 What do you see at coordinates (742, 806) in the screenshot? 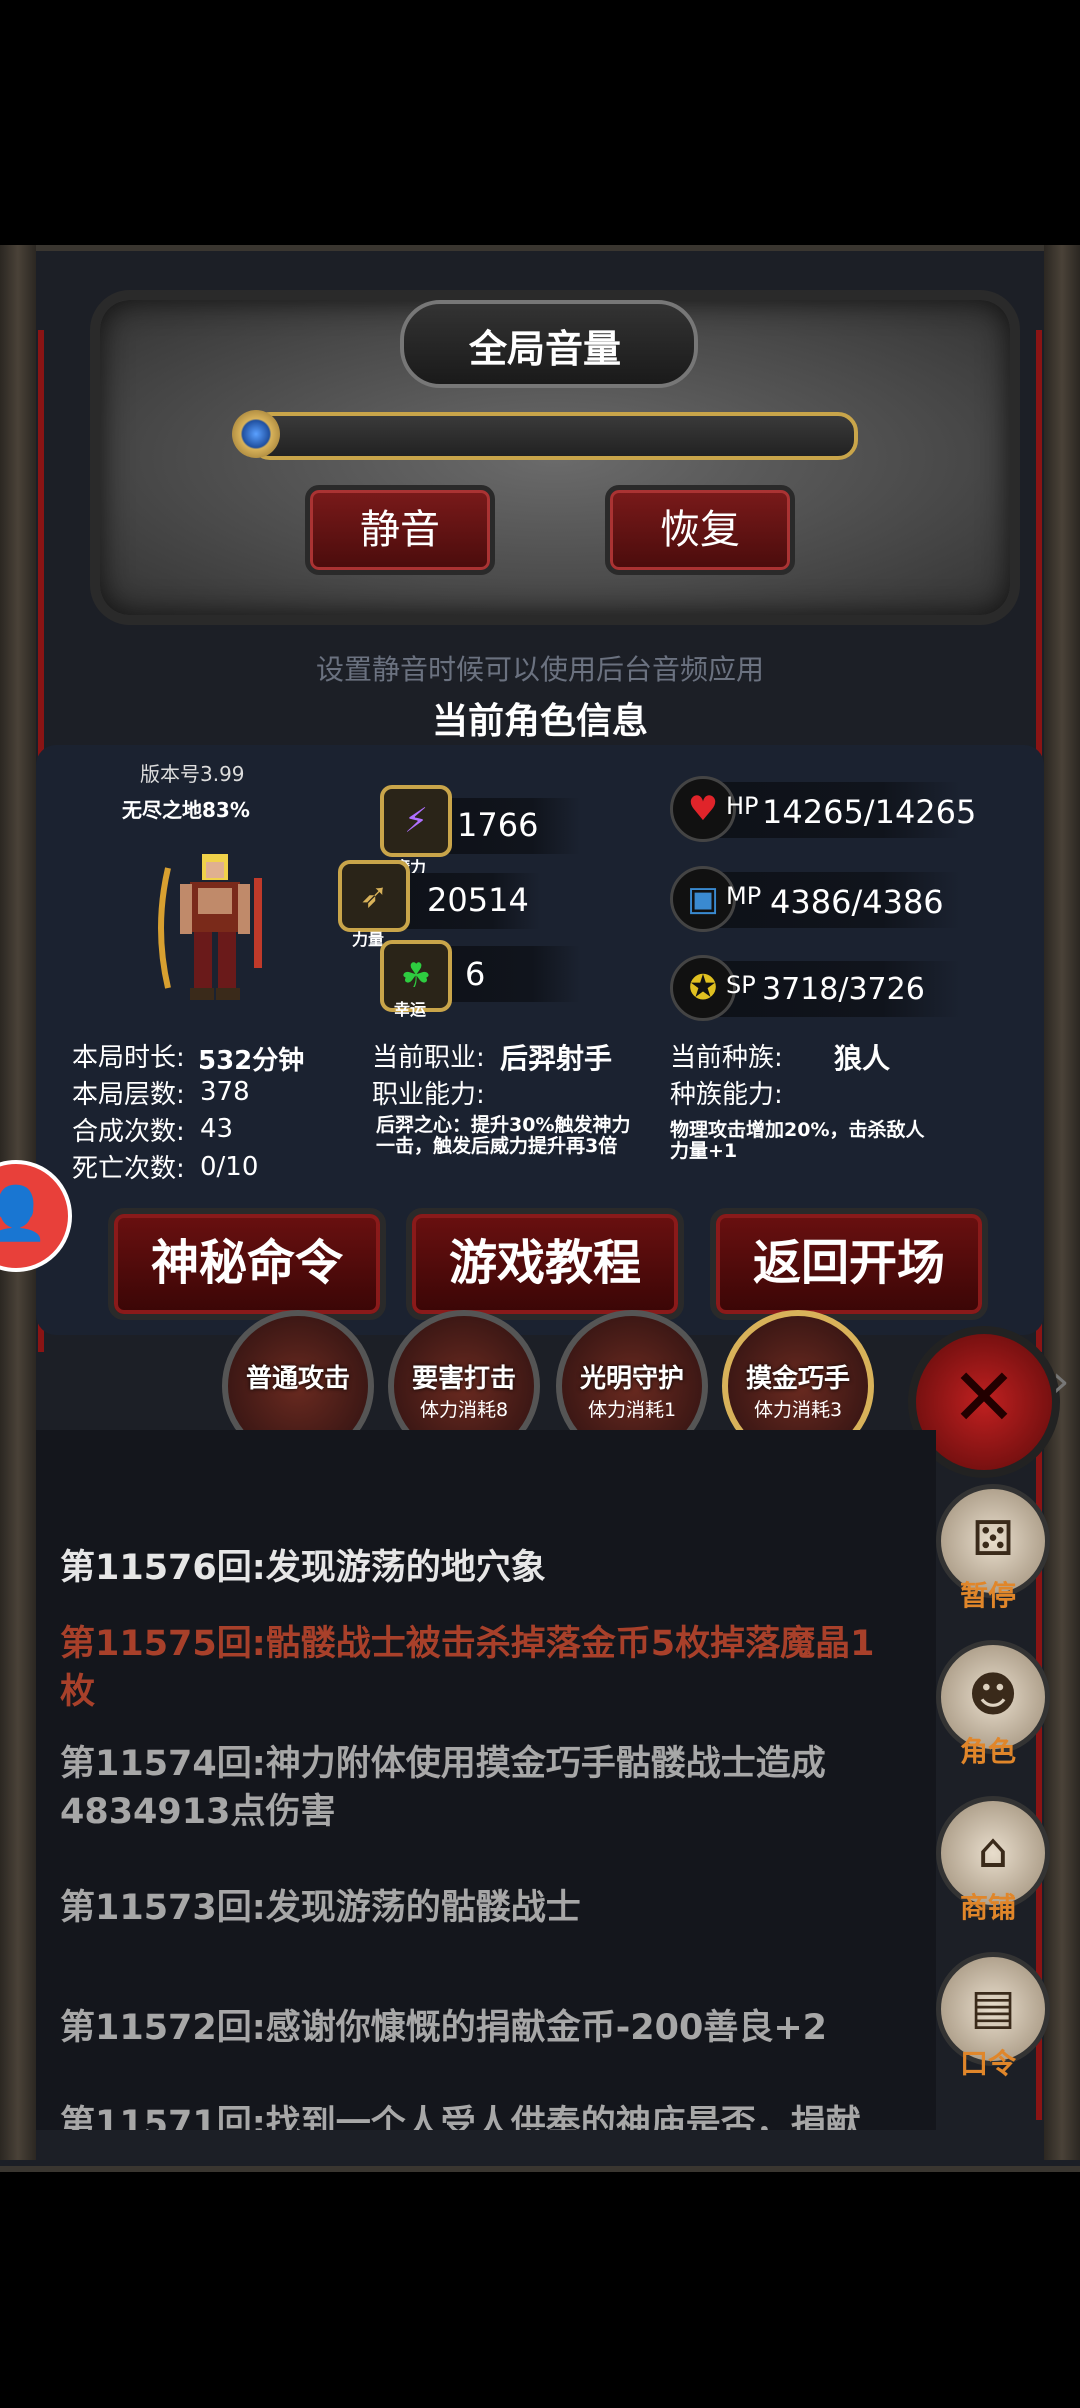
I see `hp-label: HP` at bounding box center [742, 806].